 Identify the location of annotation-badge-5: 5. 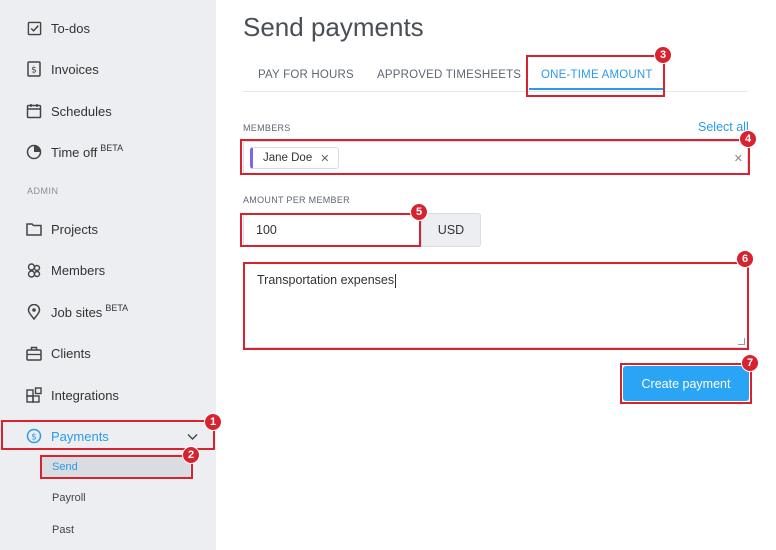
(419, 212).